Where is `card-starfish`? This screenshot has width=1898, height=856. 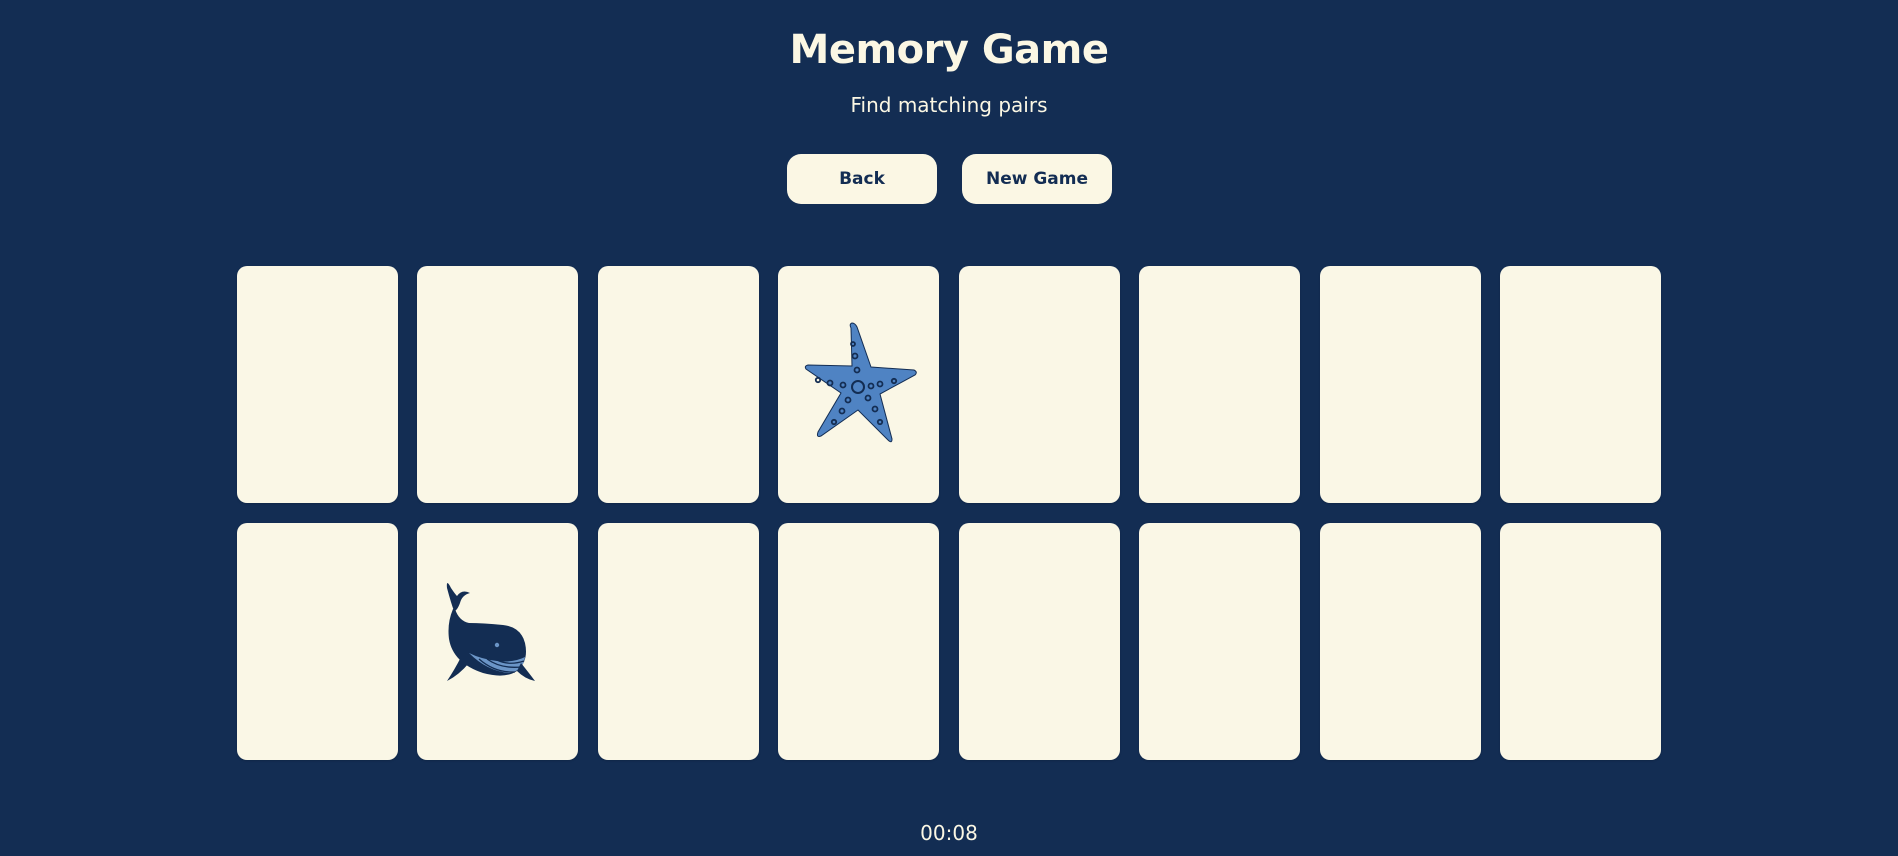 card-starfish is located at coordinates (858, 384).